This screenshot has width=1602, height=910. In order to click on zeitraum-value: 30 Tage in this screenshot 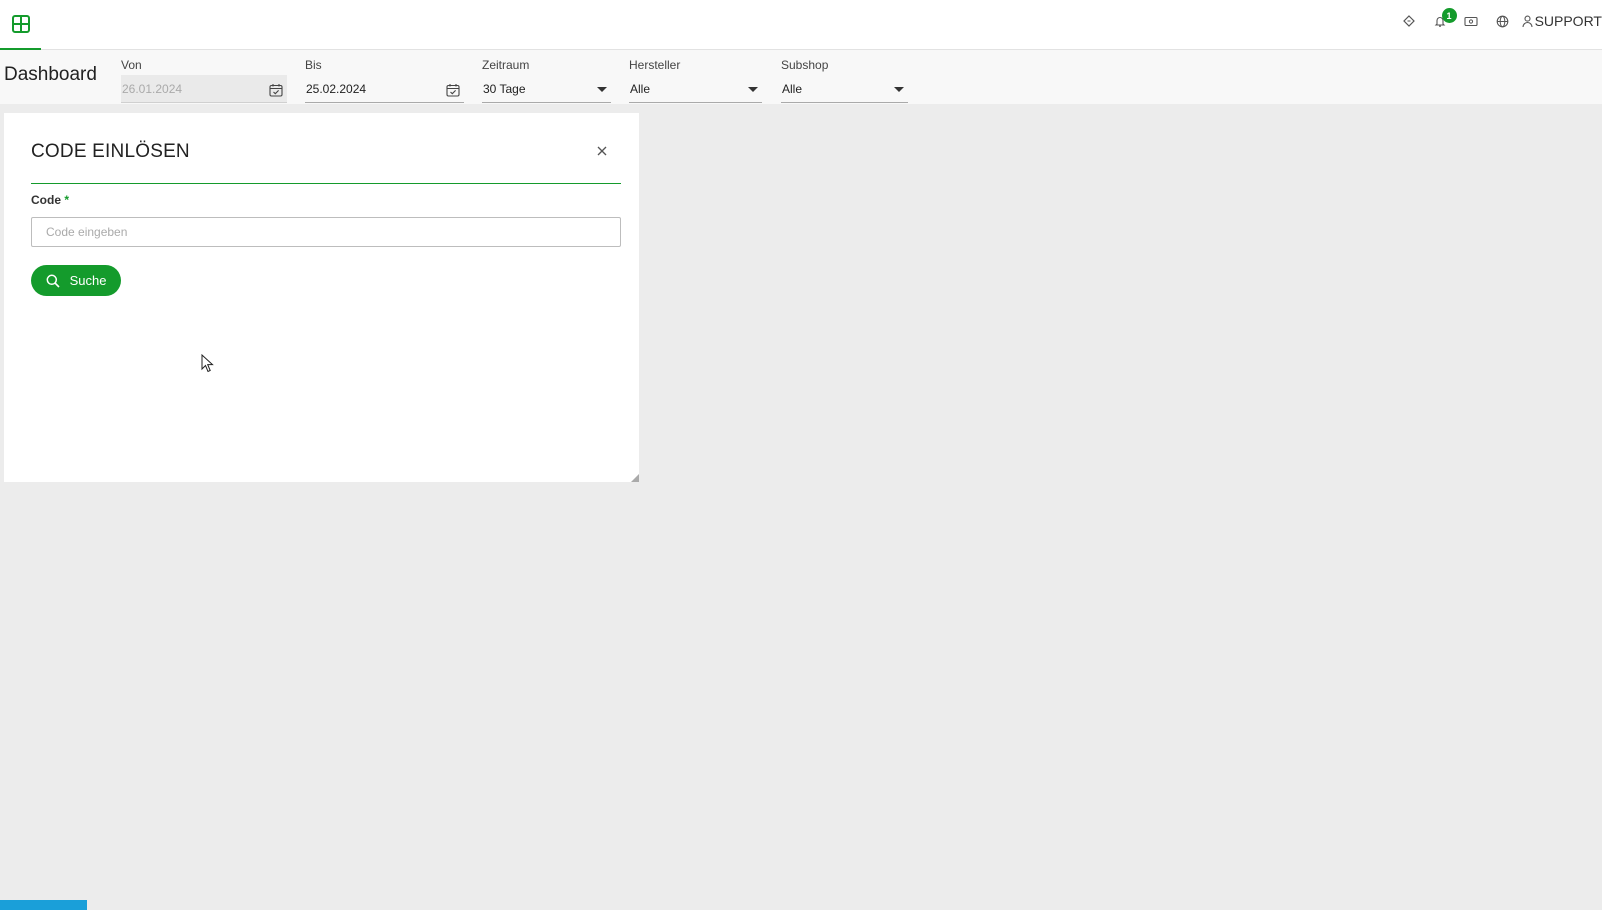, I will do `click(504, 88)`.